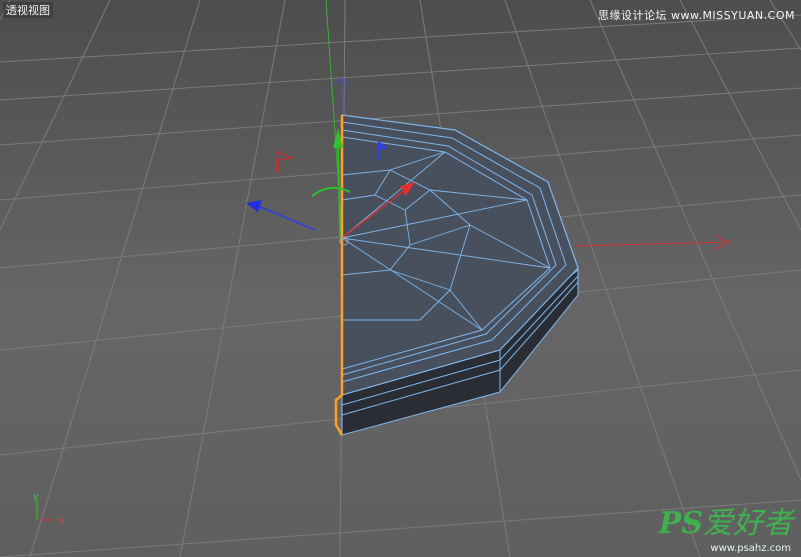 This screenshot has width=801, height=557. I want to click on mini-axis-y-label: y, so click(36, 497).